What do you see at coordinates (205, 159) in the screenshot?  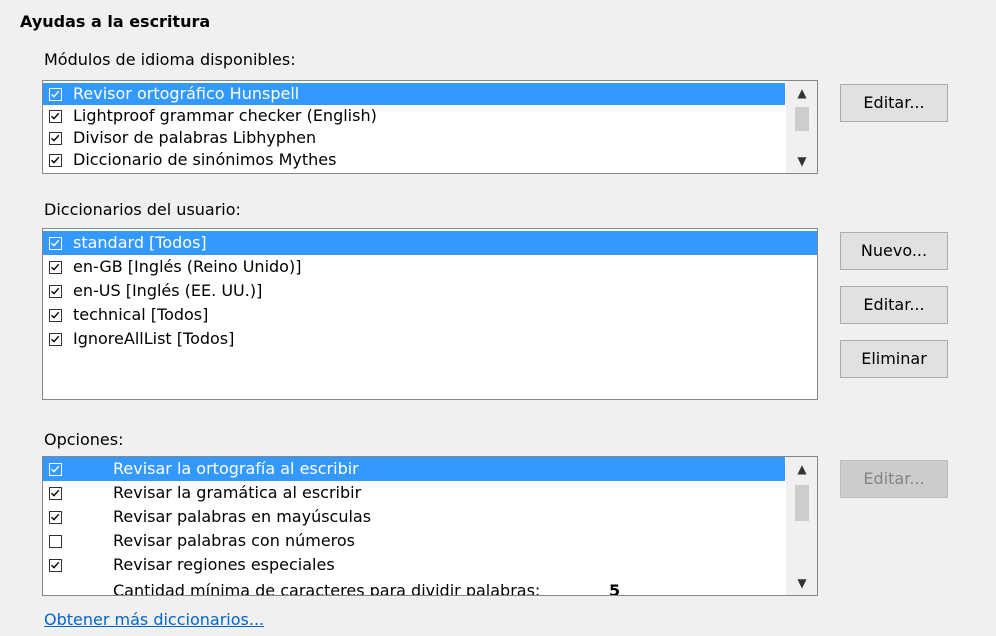 I see `list-item-label: Diccionario de sinónimos Mythes` at bounding box center [205, 159].